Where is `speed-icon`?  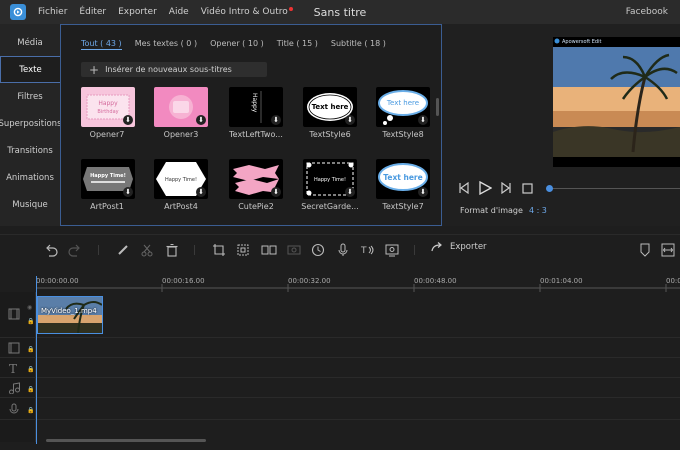
speed-icon is located at coordinates (318, 250).